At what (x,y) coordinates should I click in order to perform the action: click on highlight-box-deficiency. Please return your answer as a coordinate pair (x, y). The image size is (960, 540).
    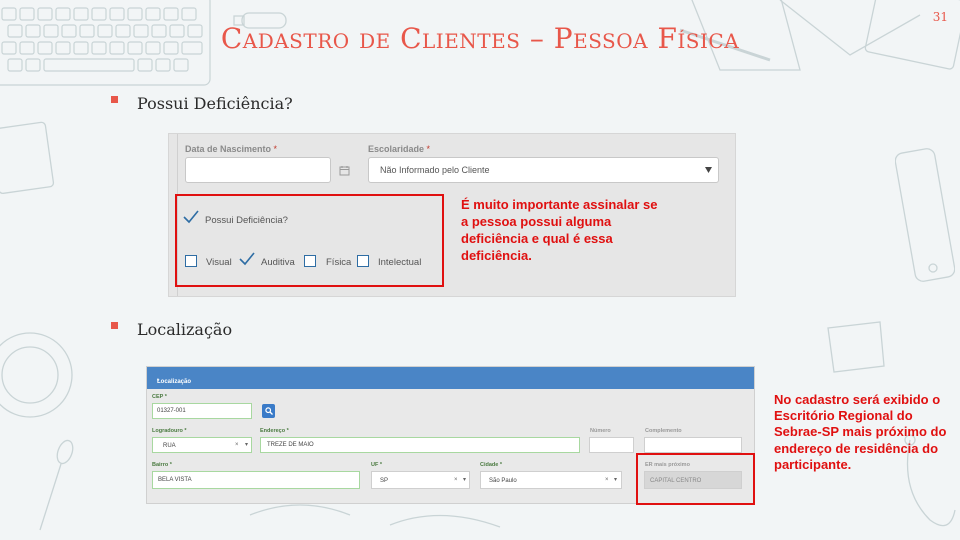
    Looking at the image, I should click on (309, 240).